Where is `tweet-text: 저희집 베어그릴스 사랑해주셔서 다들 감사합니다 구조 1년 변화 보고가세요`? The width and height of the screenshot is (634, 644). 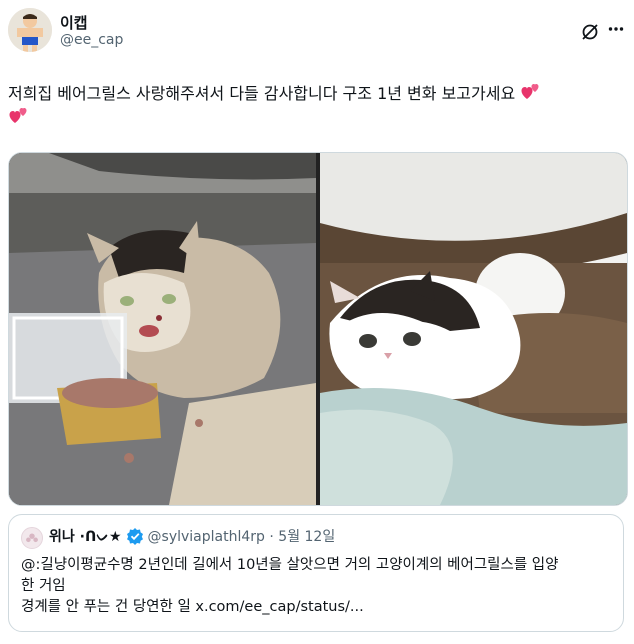 tweet-text: 저희집 베어그릴스 사랑해주셔서 다들 감사합니다 구조 1년 변화 보고가세요 is located at coordinates (314, 106).